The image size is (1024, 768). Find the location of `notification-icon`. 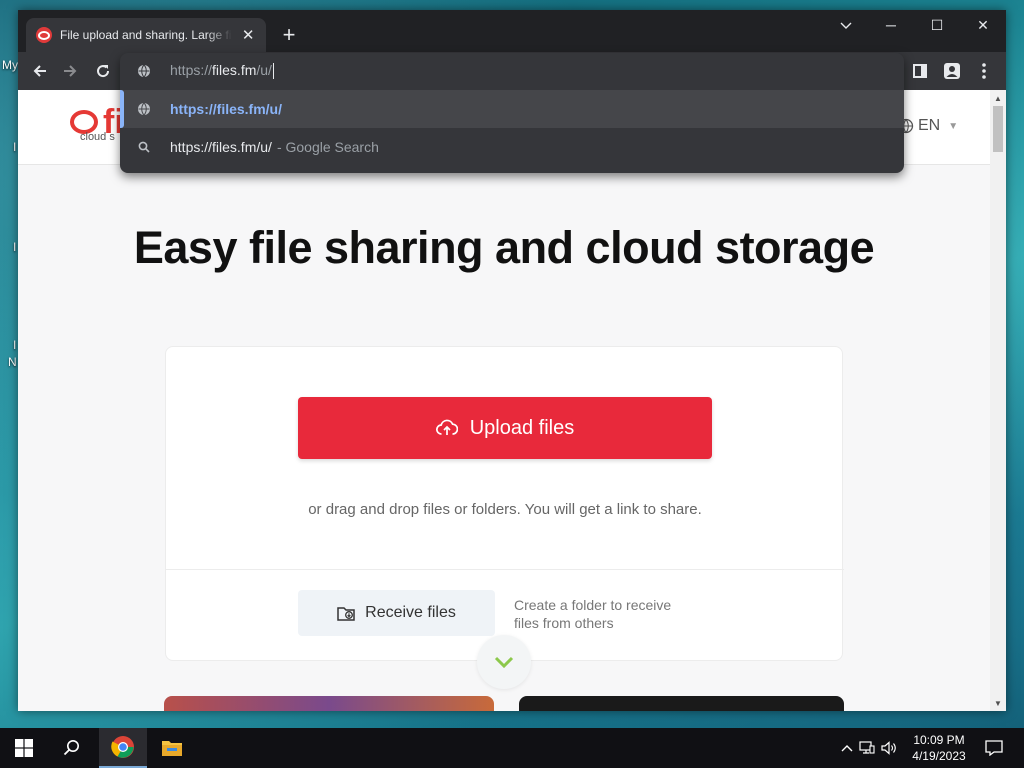

notification-icon is located at coordinates (994, 748).